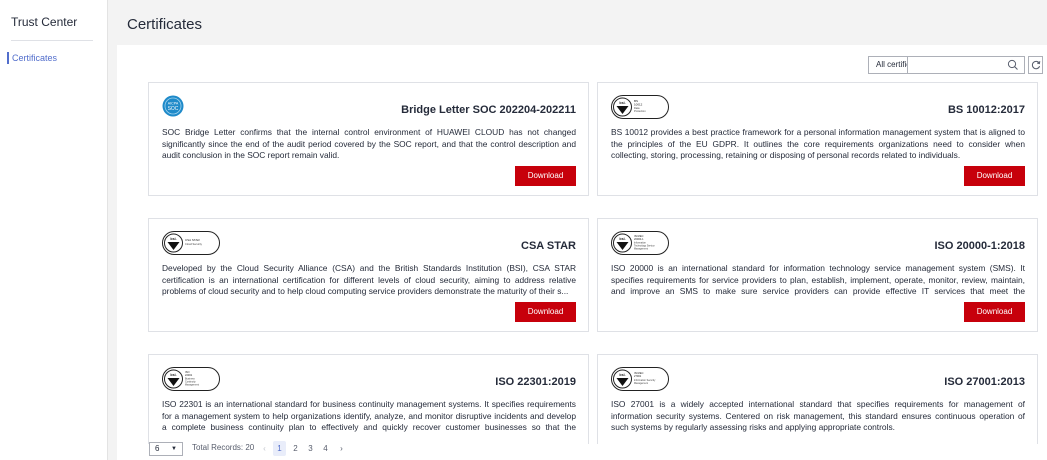 This screenshot has height=460, width=1047. What do you see at coordinates (640, 111) in the screenshot?
I see `svg-text: Protection` at bounding box center [640, 111].